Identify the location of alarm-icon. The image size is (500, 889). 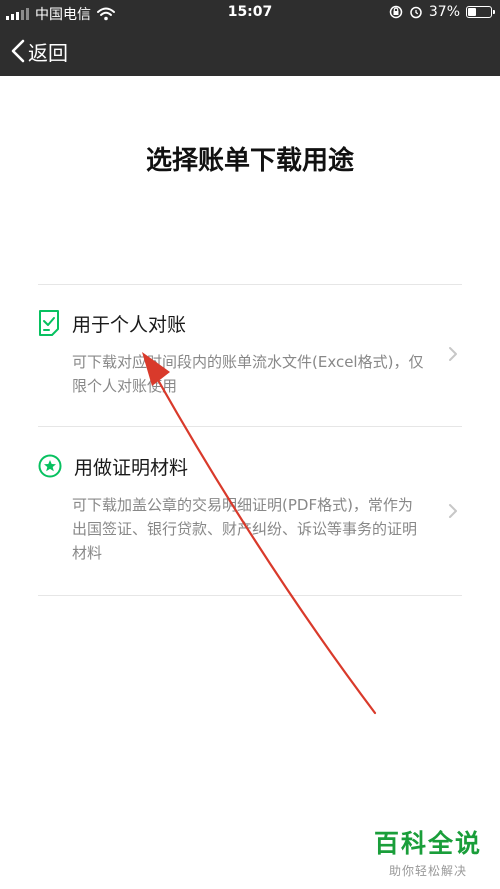
(416, 12).